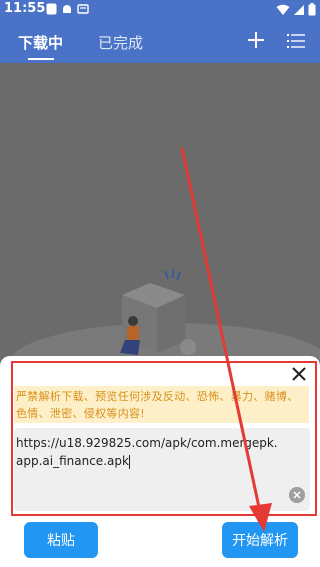 This screenshot has height=567, width=320. I want to click on paste-button: 粘贴, so click(61, 540).